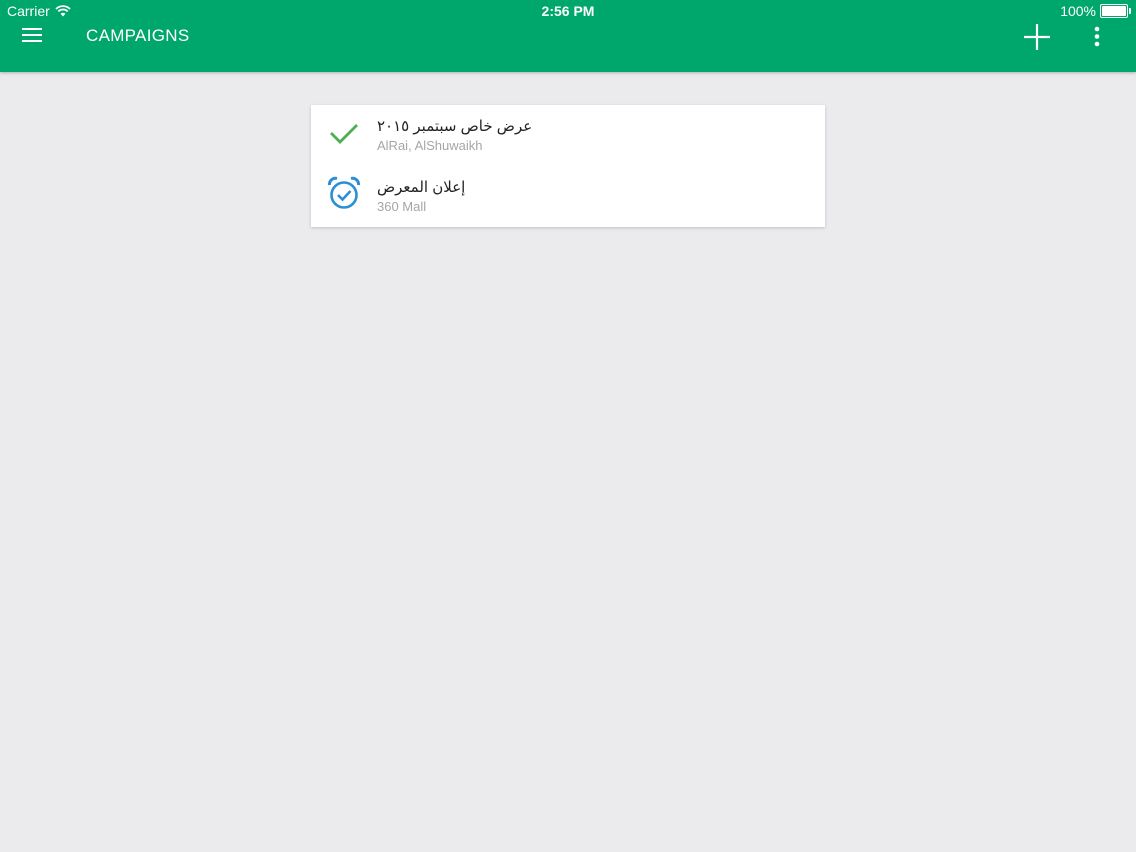  I want to click on alarm-clock-check-icon, so click(344, 193).